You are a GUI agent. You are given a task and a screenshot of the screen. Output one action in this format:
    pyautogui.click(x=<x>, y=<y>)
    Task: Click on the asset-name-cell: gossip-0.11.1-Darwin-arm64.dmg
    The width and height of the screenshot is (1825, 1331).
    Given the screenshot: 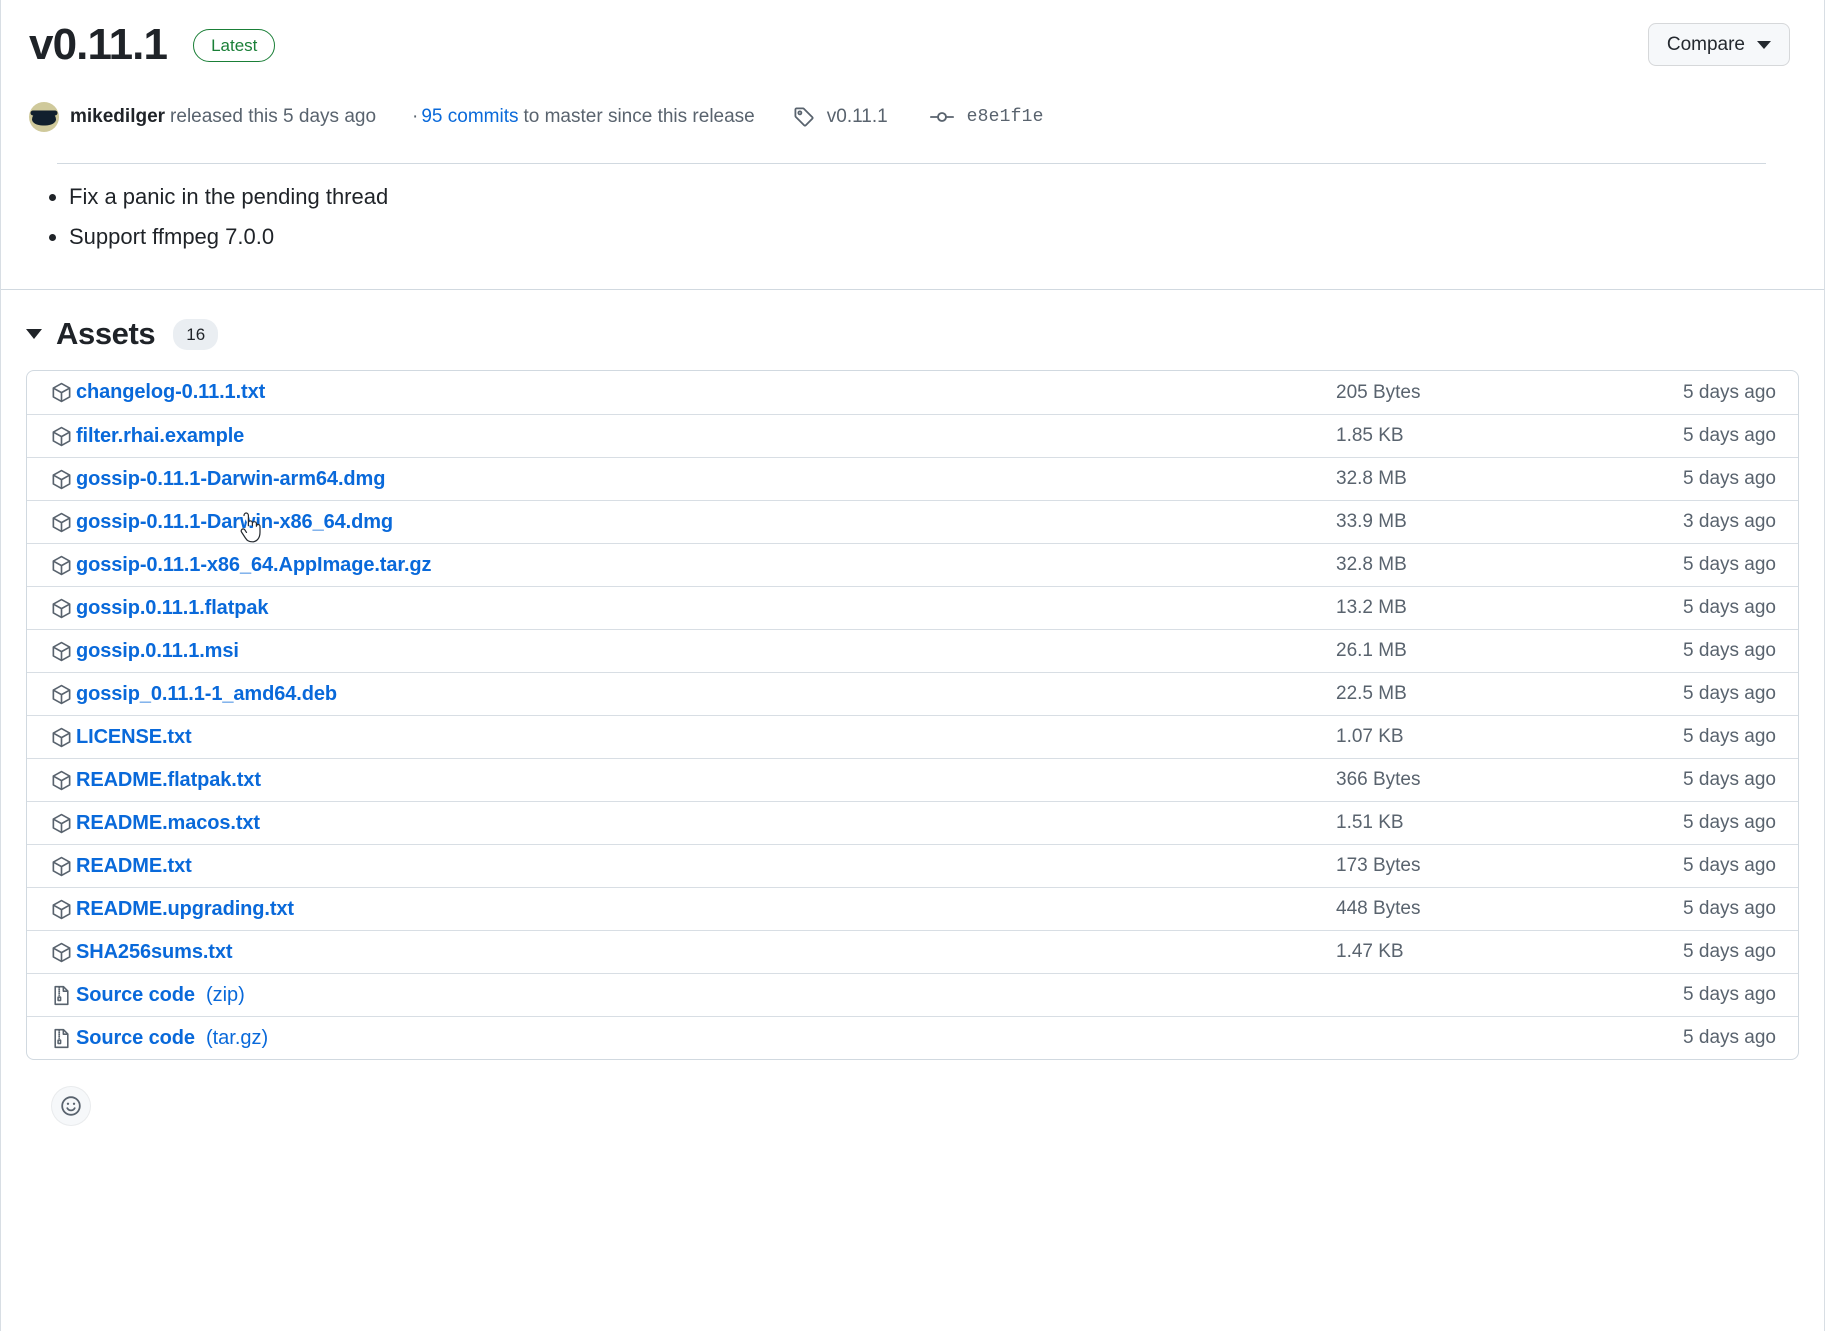 What is the action you would take?
    pyautogui.click(x=693, y=479)
    